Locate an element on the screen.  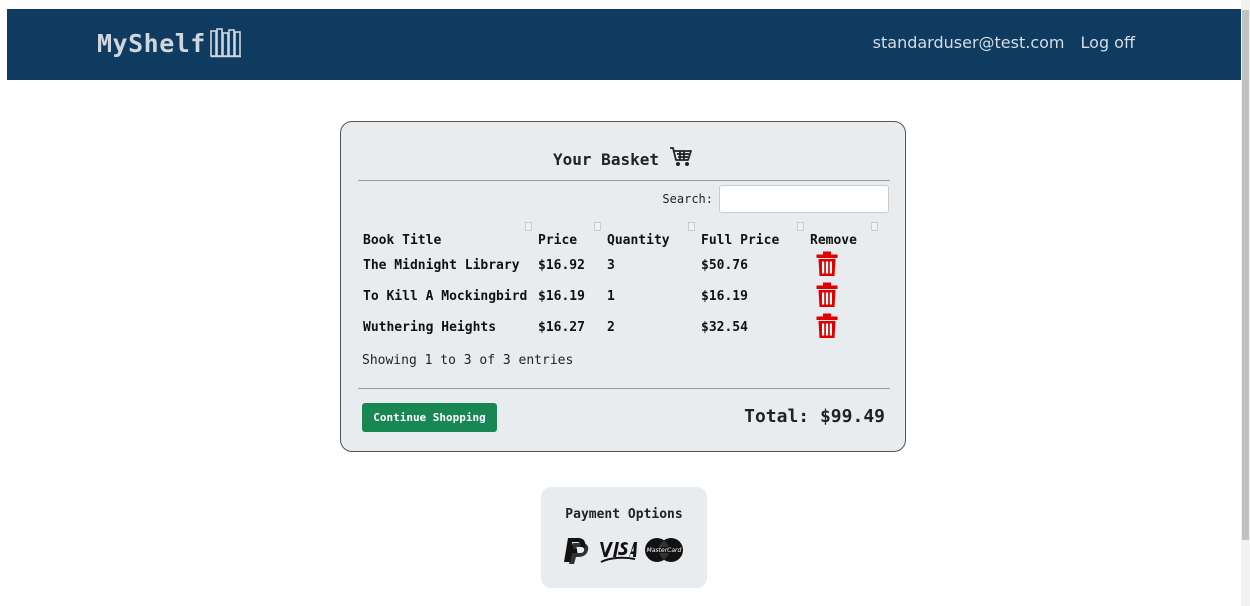
mastercard-icon: MasterCard is located at coordinates (664, 552).